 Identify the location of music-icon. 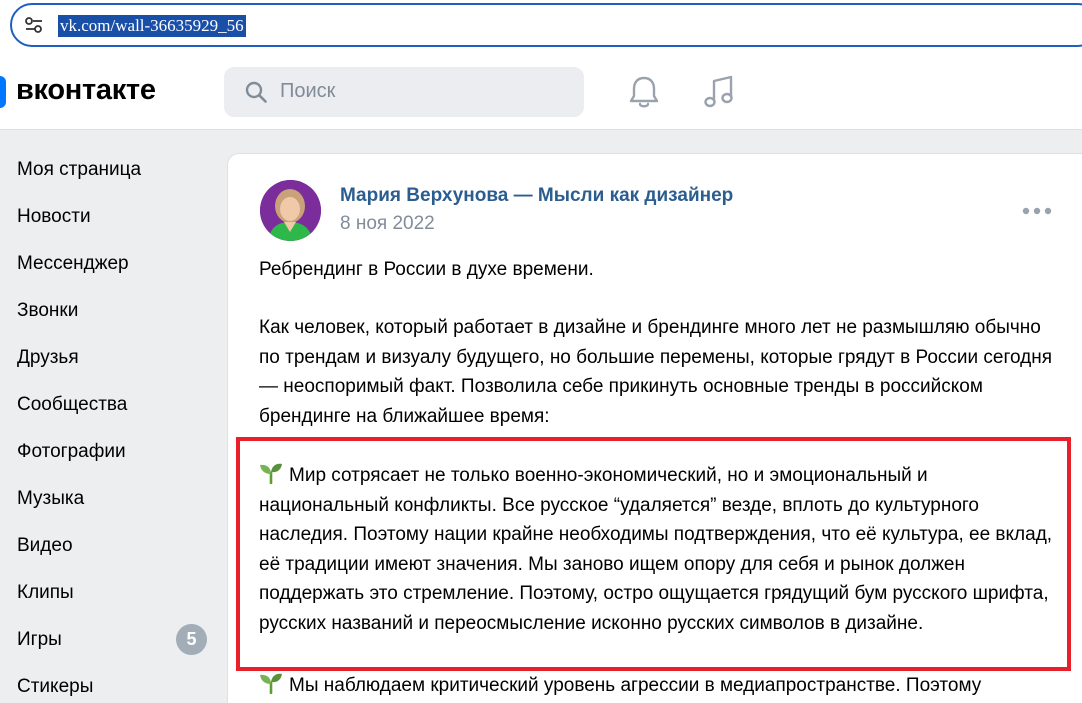
(719, 92).